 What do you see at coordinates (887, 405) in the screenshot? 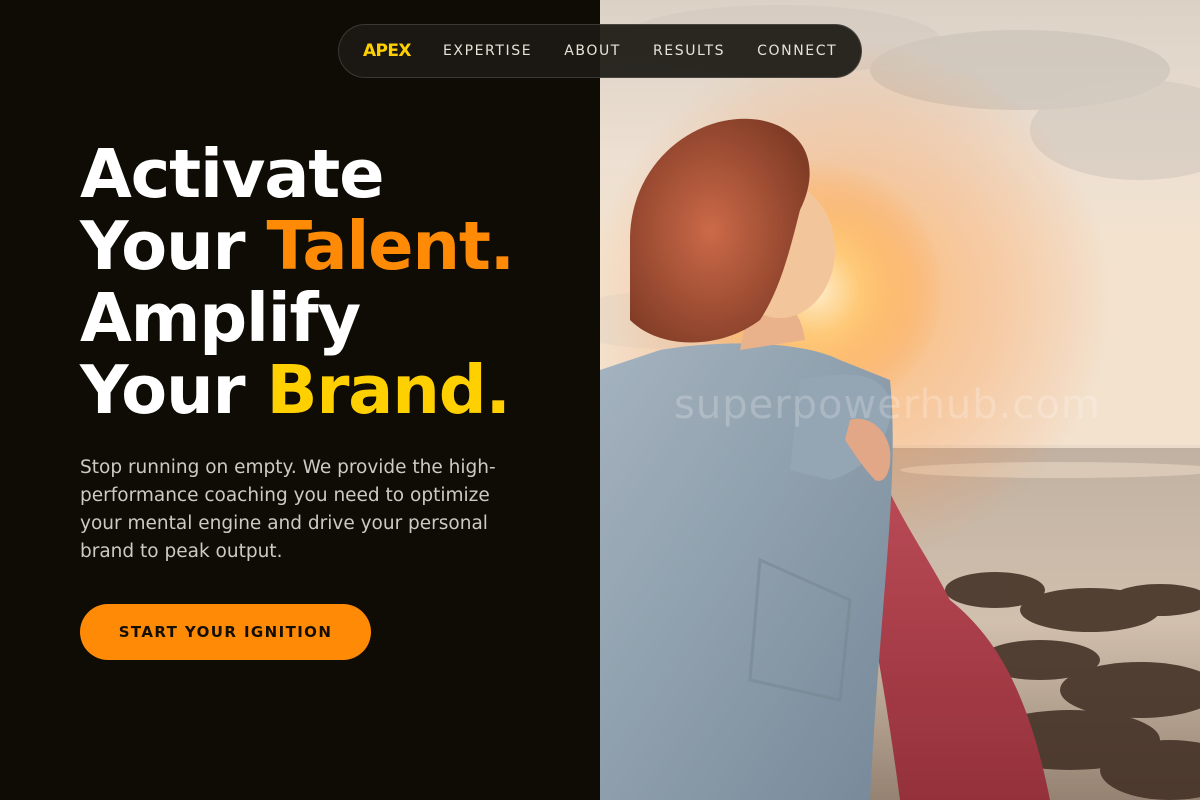
I see `photo-watermark: superpowerhub.com` at bounding box center [887, 405].